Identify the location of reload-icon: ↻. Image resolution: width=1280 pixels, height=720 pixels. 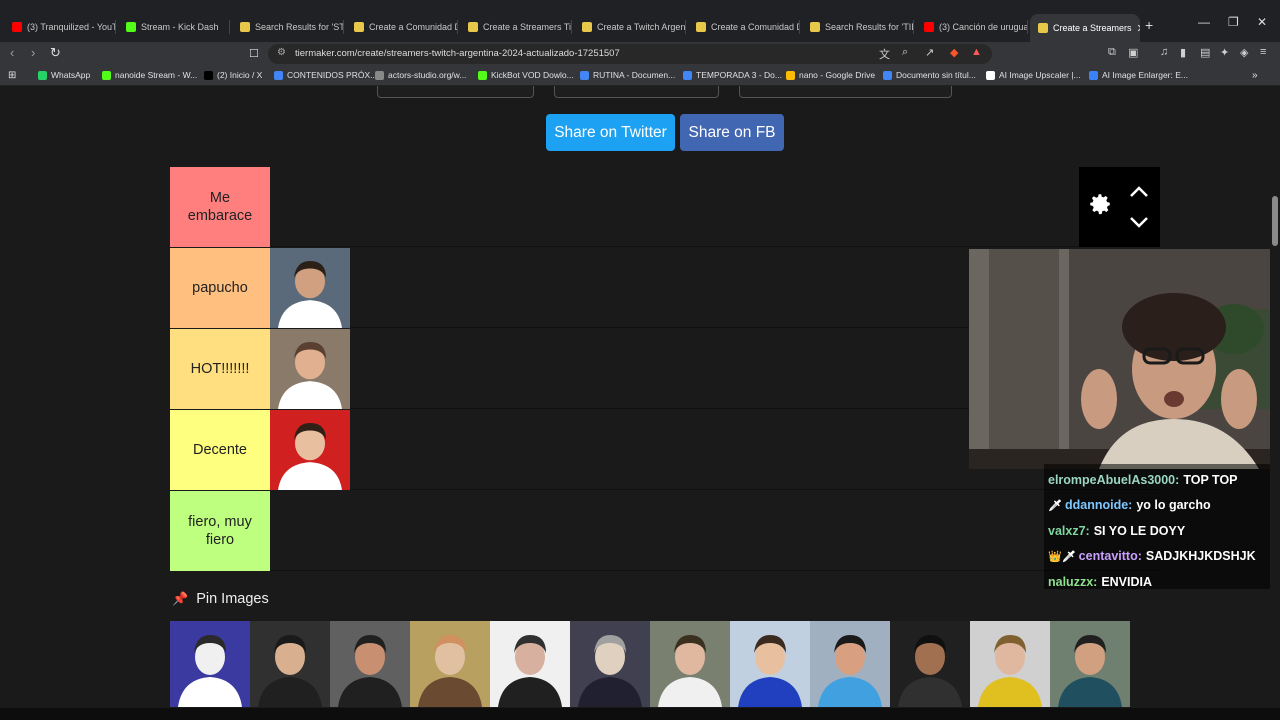
(55, 53).